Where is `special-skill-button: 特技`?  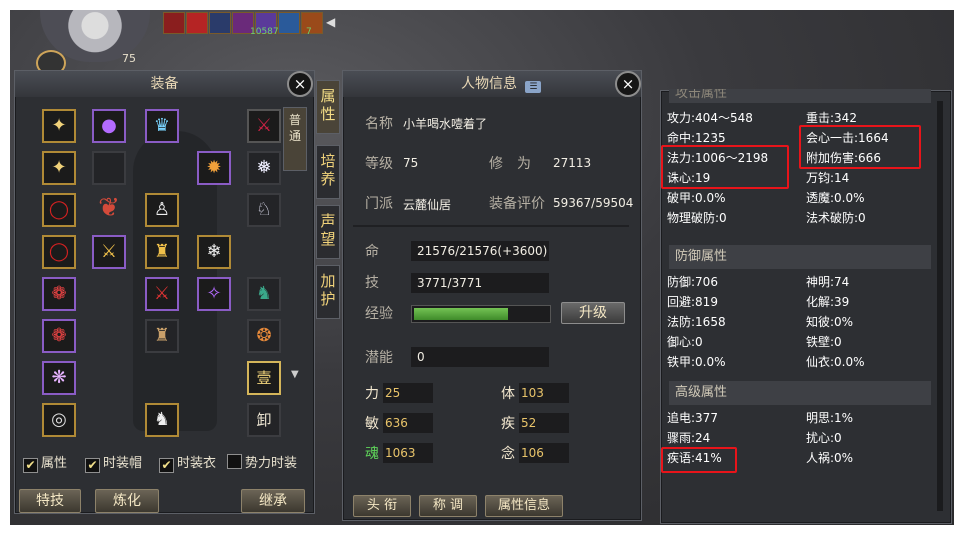 special-skill-button: 特技 is located at coordinates (50, 501).